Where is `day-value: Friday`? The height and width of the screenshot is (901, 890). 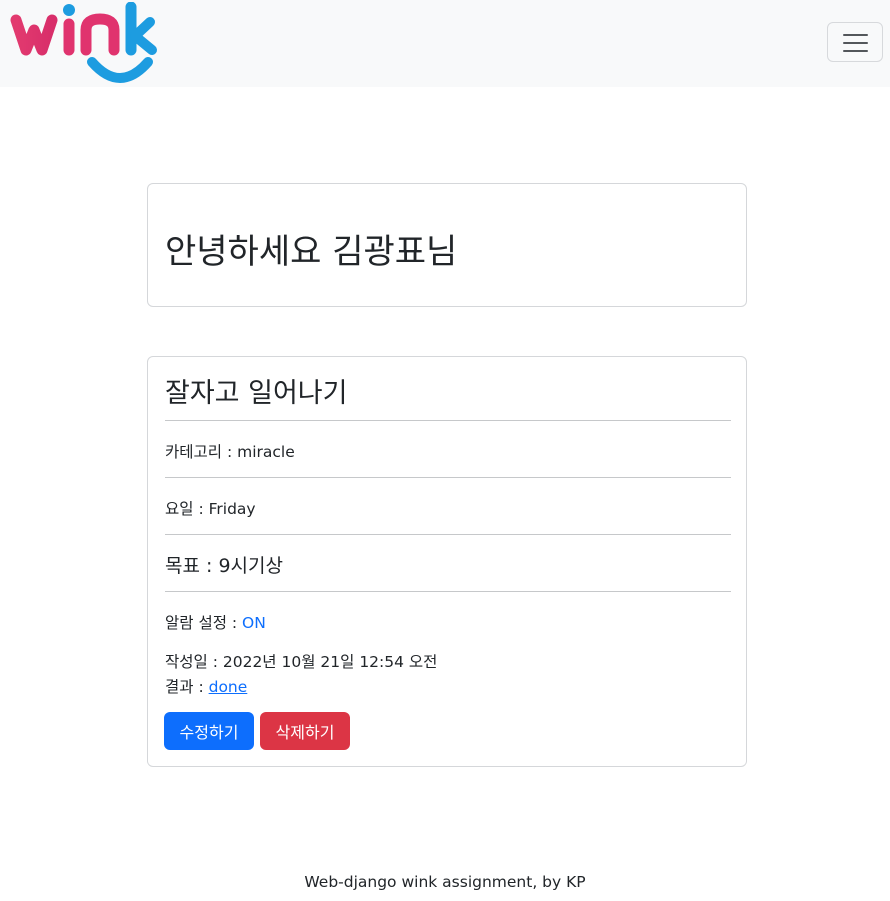 day-value: Friday is located at coordinates (232, 509).